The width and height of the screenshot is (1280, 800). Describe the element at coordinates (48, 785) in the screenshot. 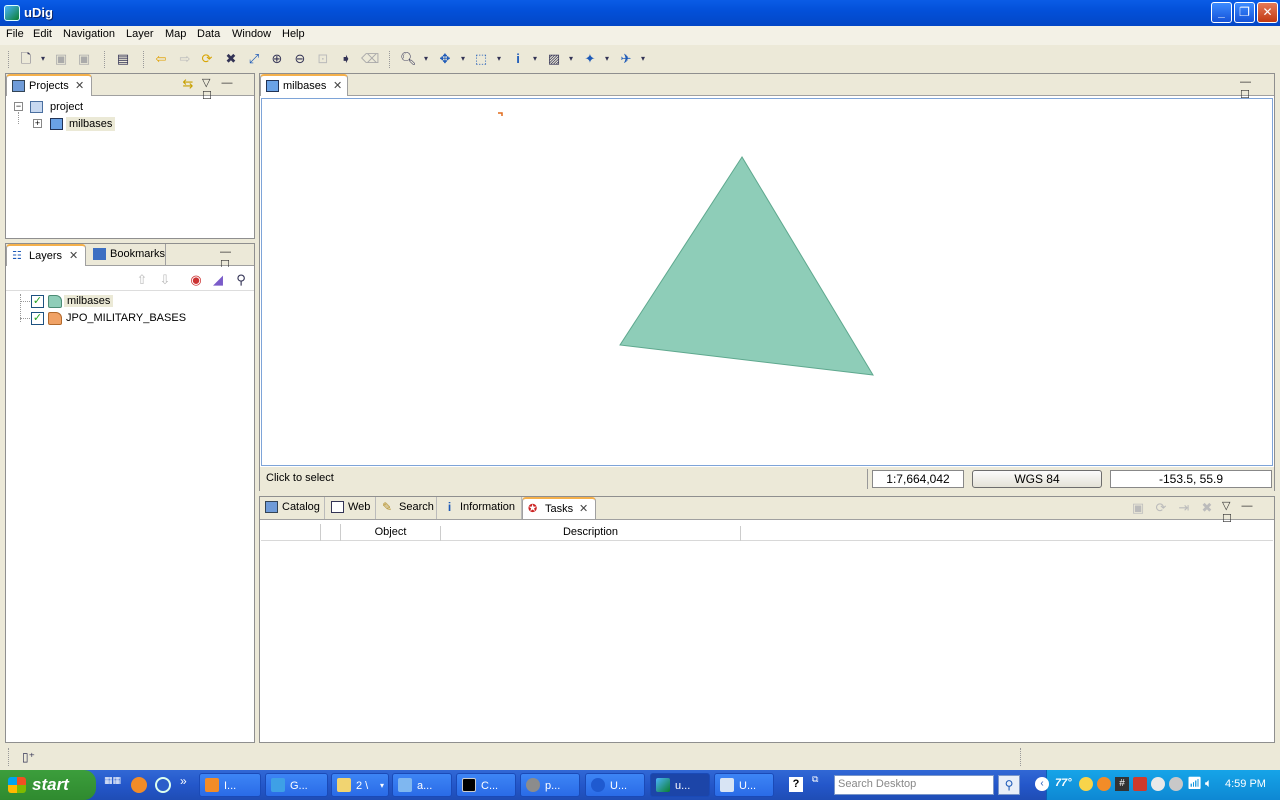

I see `start-button: start` at that location.